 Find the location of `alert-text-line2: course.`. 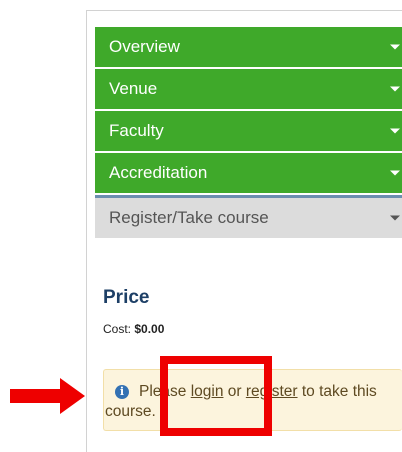

alert-text-line2: course. is located at coordinates (130, 411).